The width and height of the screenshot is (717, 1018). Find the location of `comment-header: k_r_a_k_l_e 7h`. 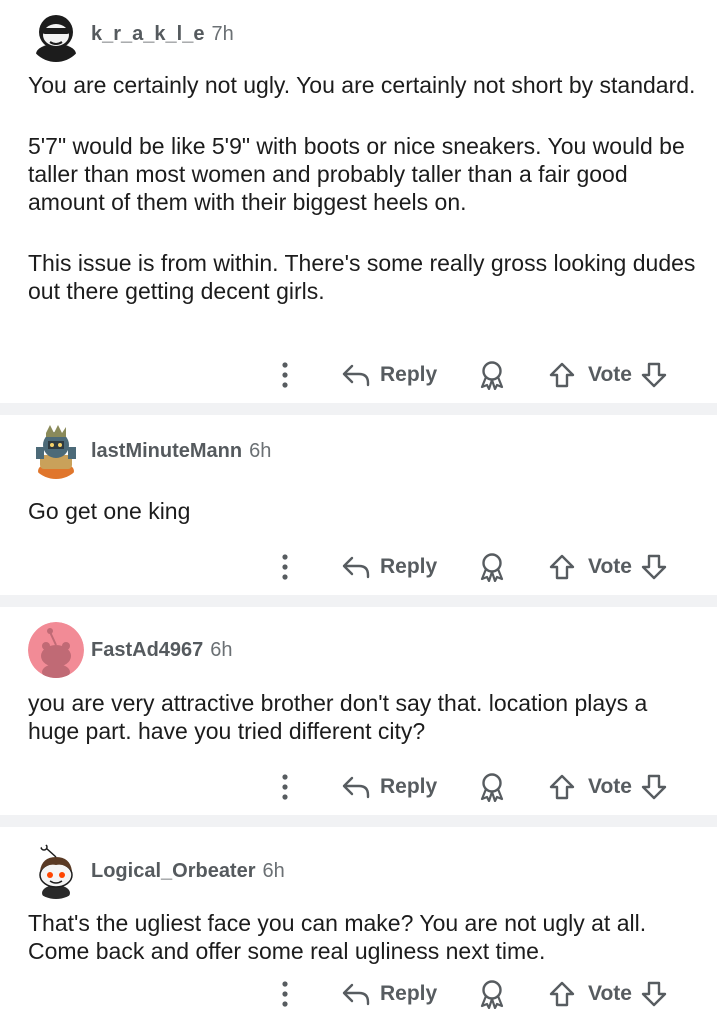

comment-header: k_r_a_k_l_e 7h is located at coordinates (131, 34).